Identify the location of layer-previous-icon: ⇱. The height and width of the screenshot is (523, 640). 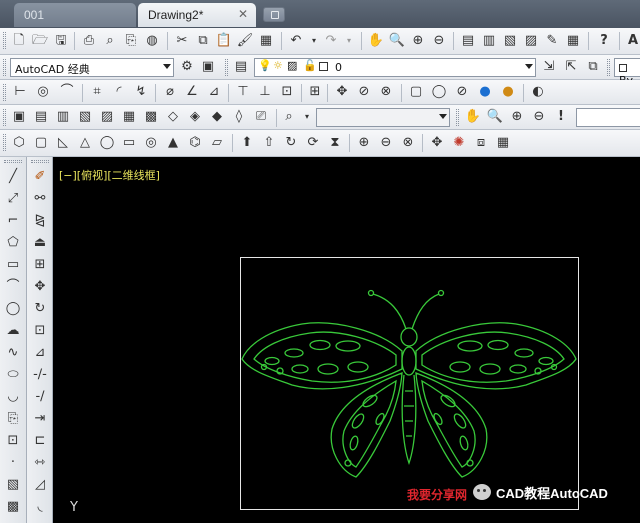
(571, 67).